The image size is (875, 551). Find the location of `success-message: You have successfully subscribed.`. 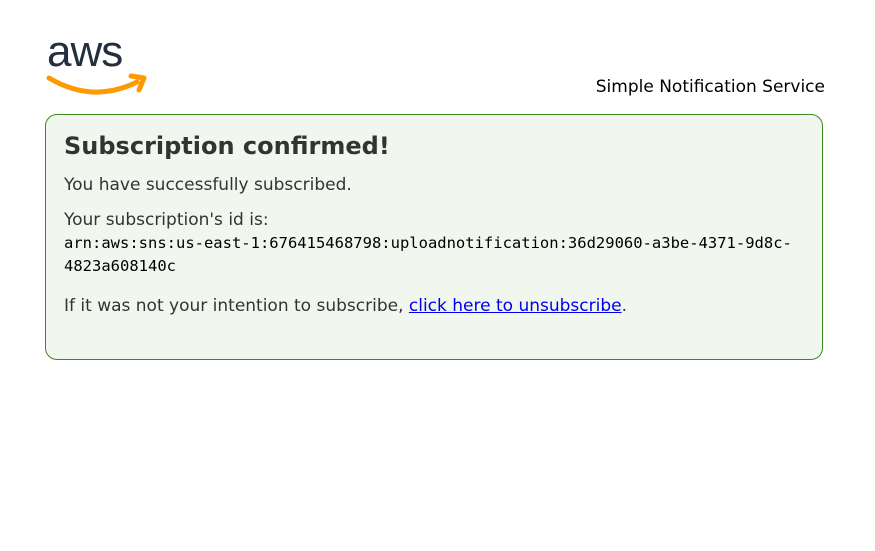

success-message: You have successfully subscribed. is located at coordinates (208, 185).